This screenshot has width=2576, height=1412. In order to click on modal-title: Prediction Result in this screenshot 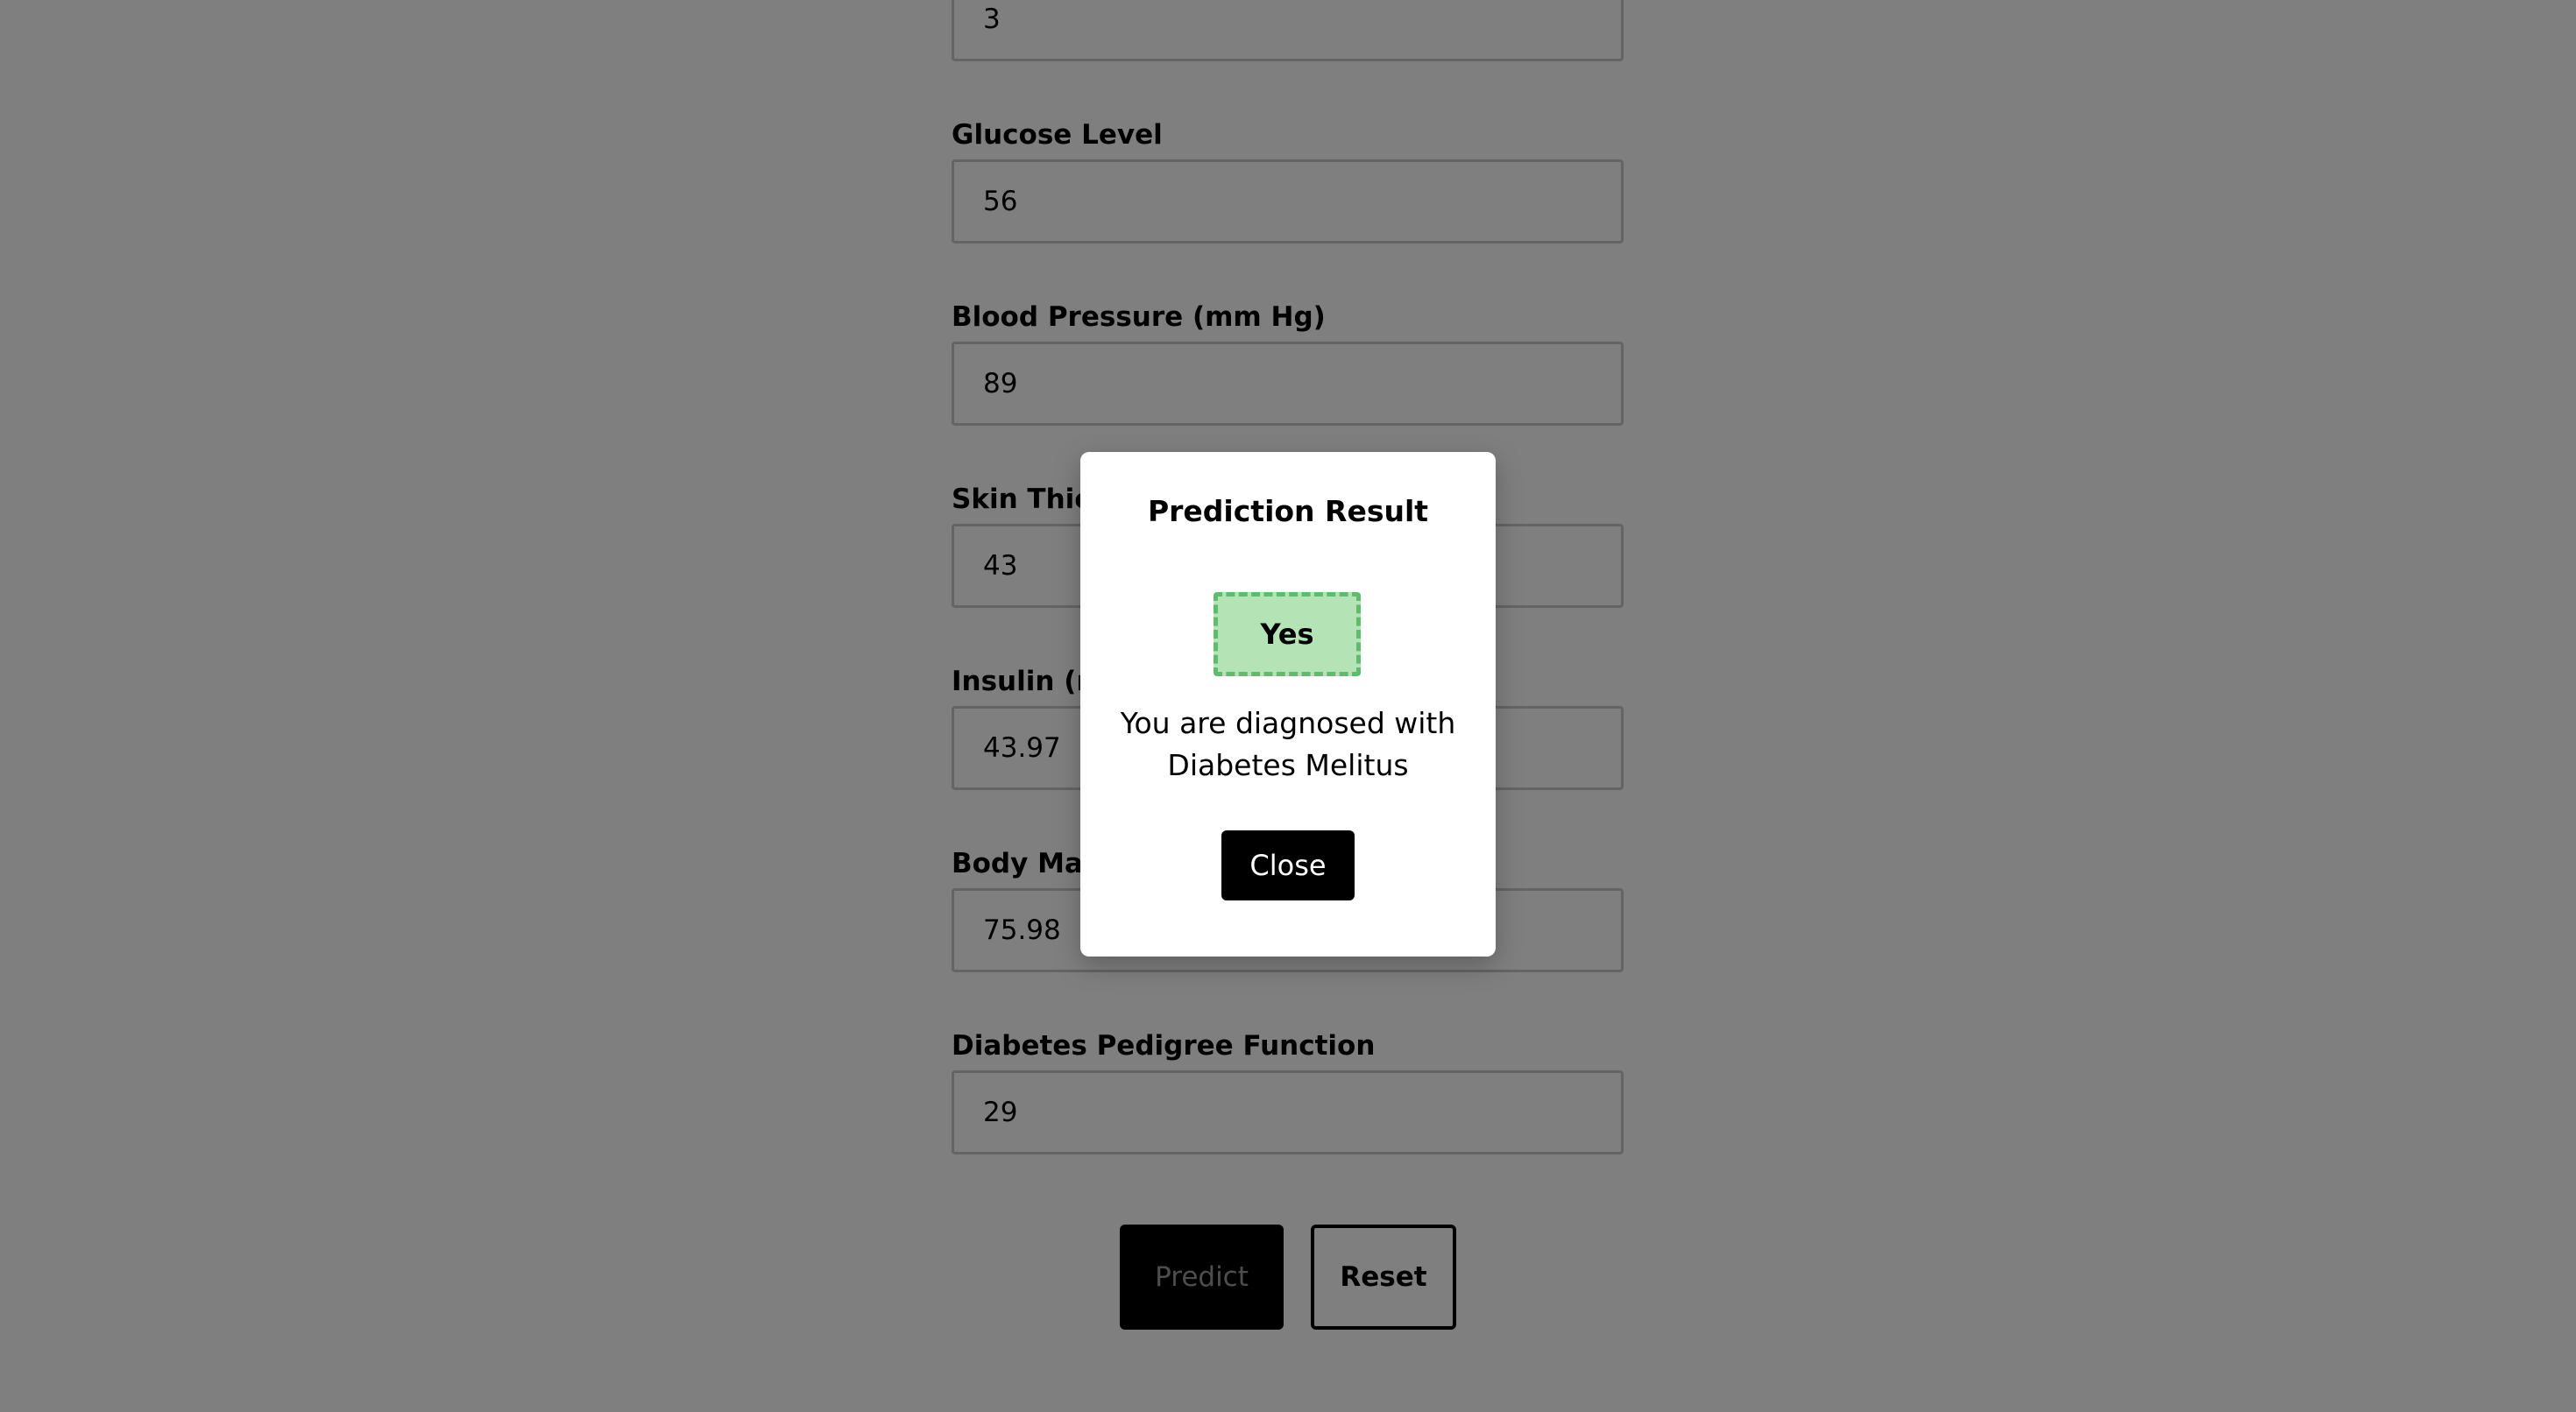, I will do `click(1288, 511)`.